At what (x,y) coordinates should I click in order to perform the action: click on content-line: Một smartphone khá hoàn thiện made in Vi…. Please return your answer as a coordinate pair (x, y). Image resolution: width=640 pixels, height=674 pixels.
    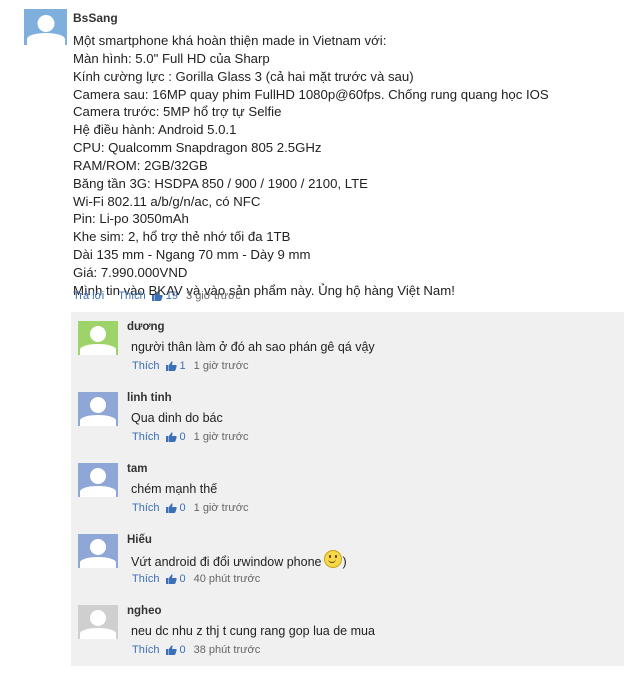
    Looking at the image, I should click on (230, 40).